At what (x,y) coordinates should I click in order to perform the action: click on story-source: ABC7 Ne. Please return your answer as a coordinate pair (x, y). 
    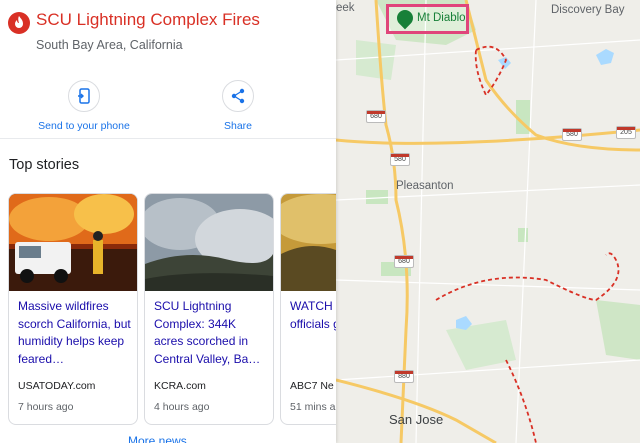
    Looking at the image, I should click on (312, 386).